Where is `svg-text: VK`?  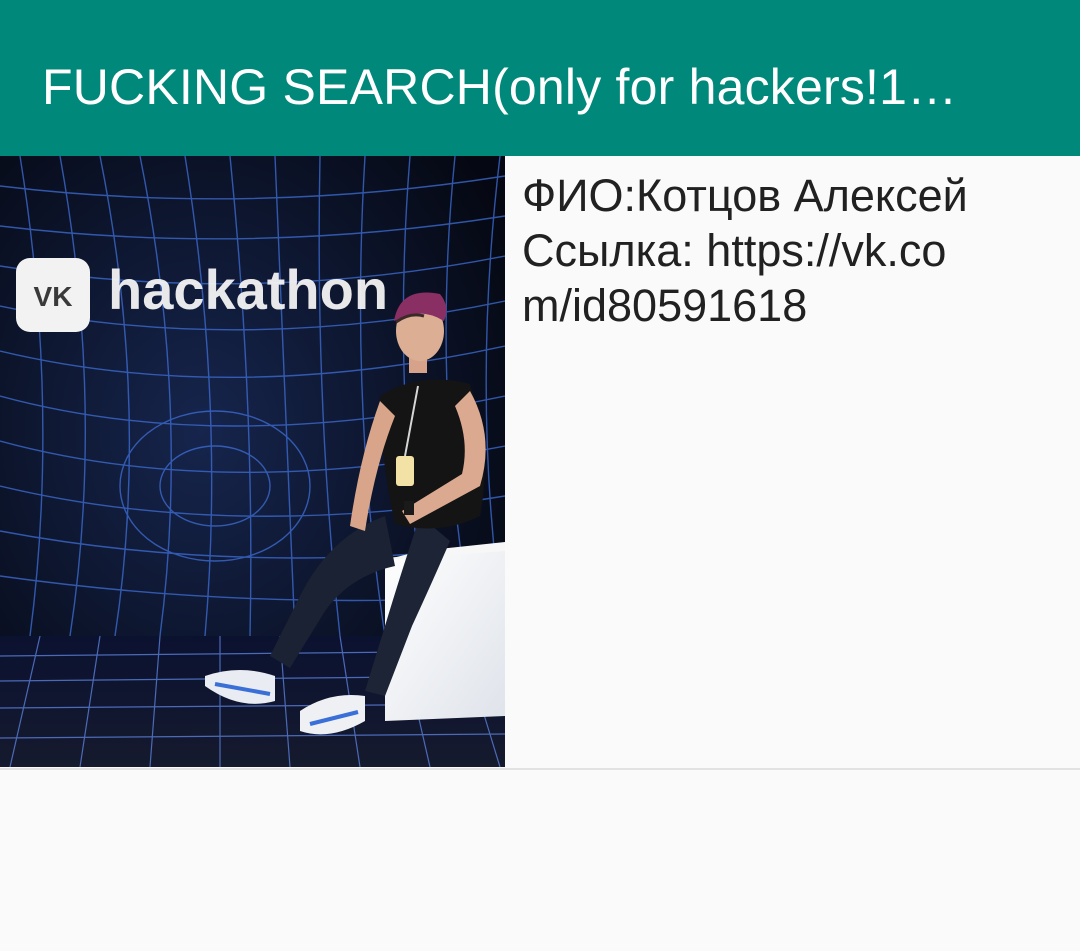 svg-text: VK is located at coordinates (53, 296).